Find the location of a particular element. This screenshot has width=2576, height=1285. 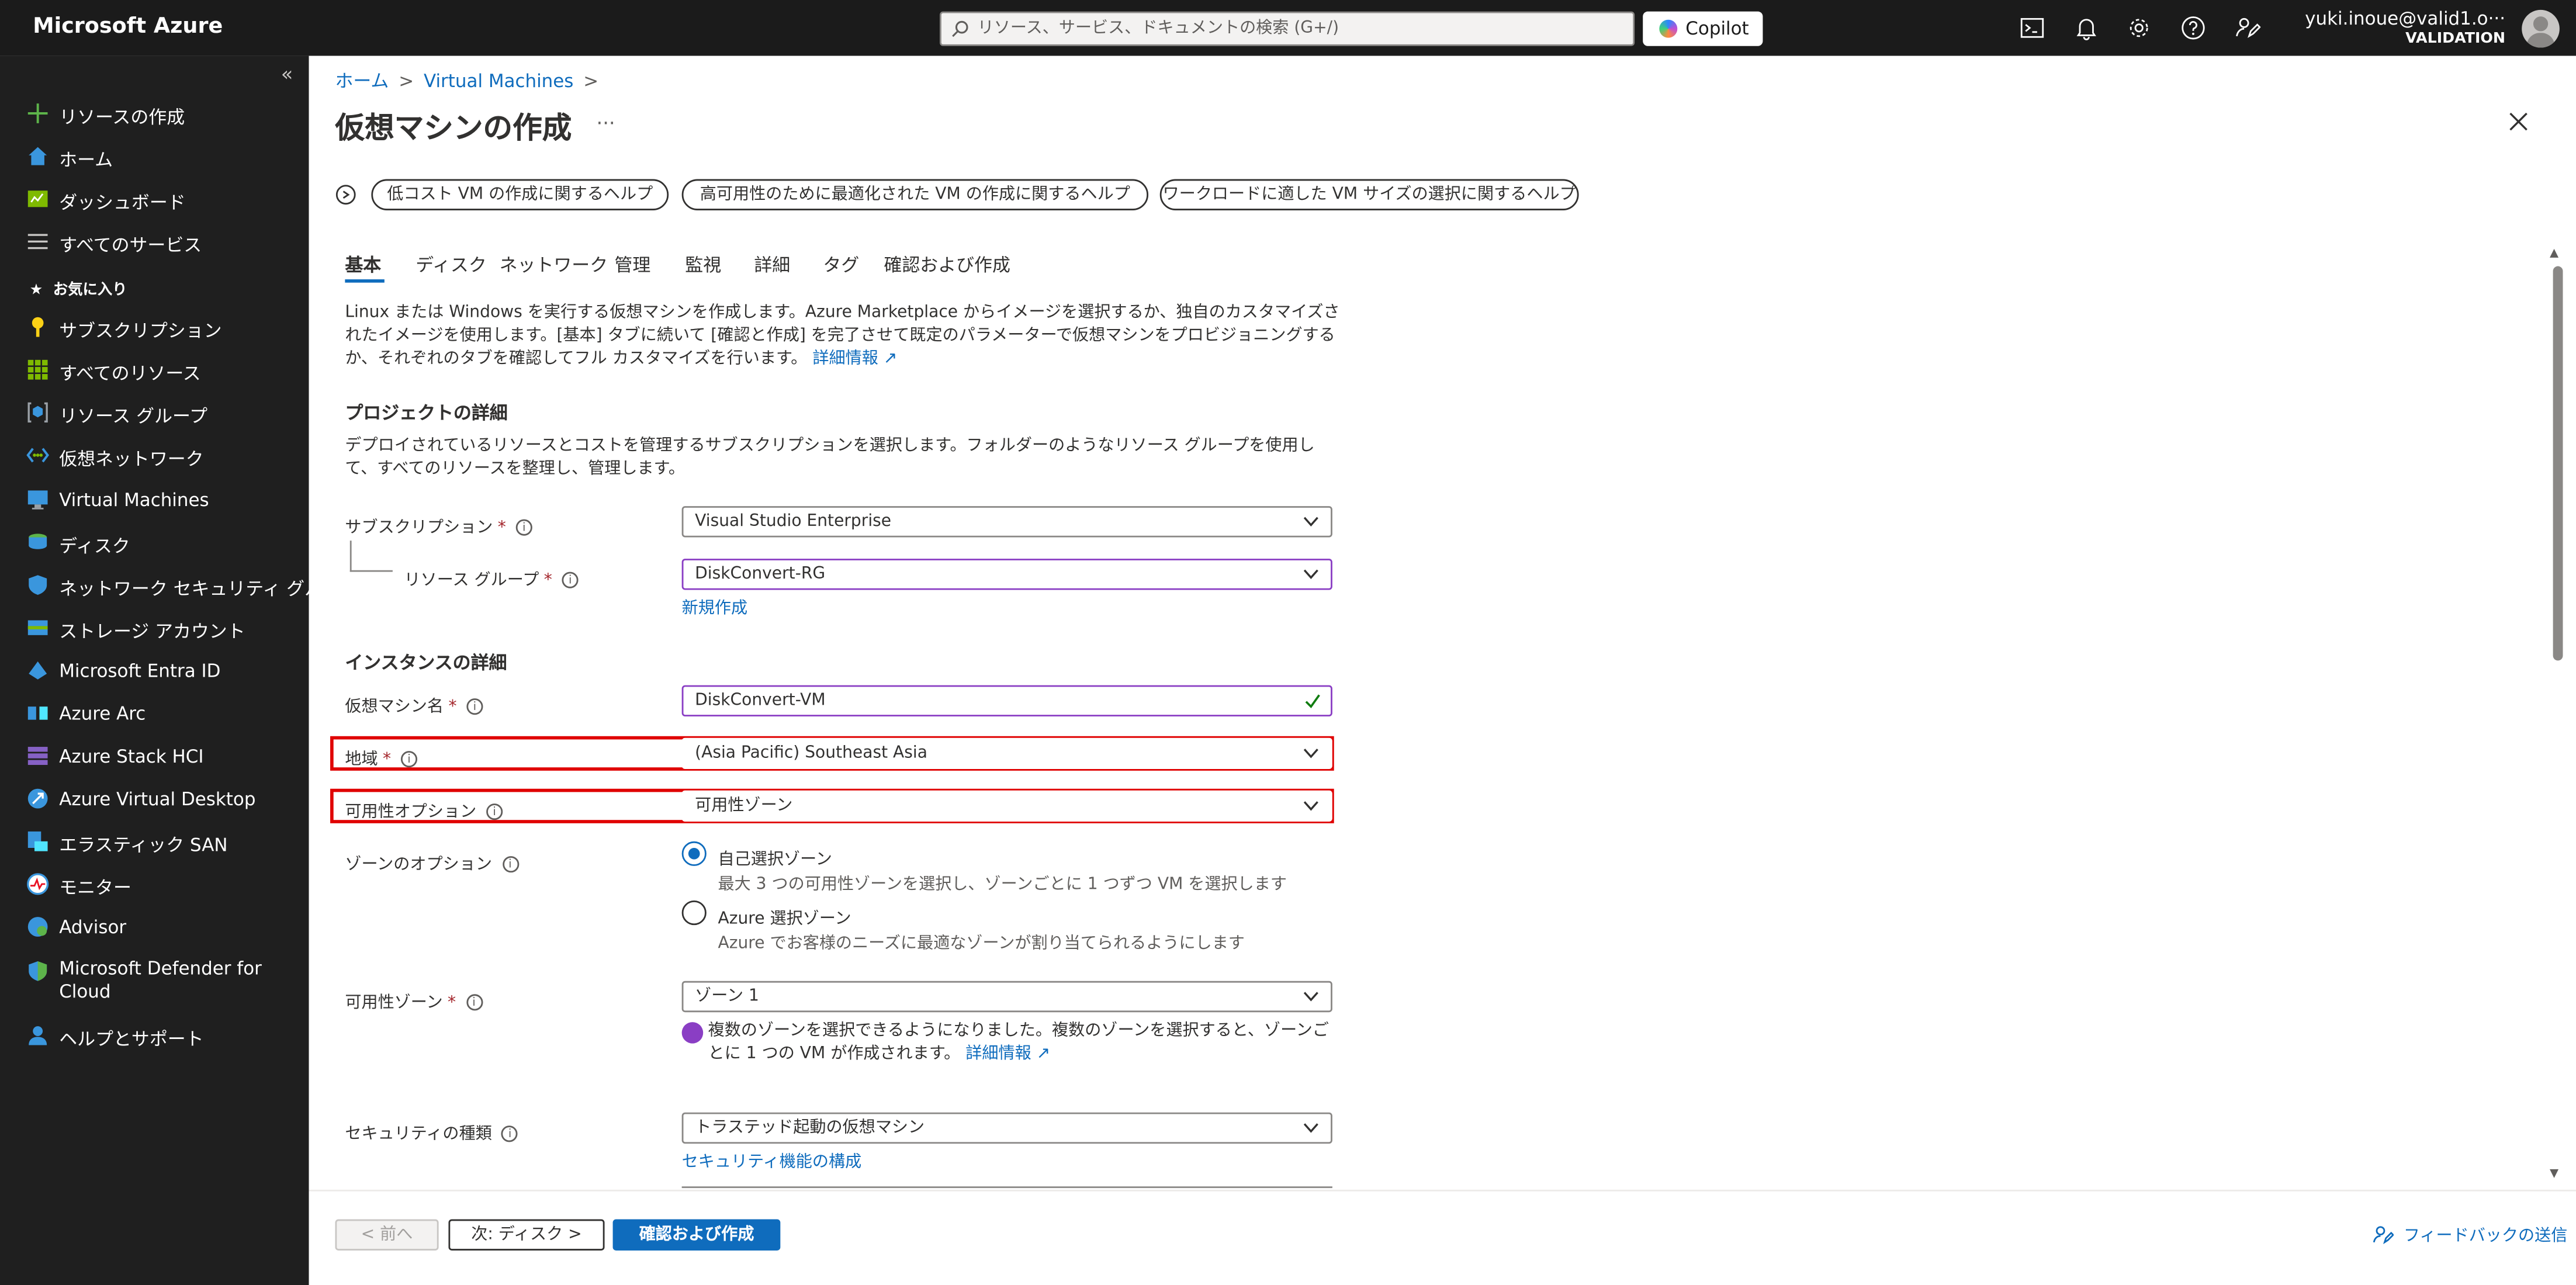

availability-option-dropdown: 可用性ゾーン is located at coordinates (1007, 806).